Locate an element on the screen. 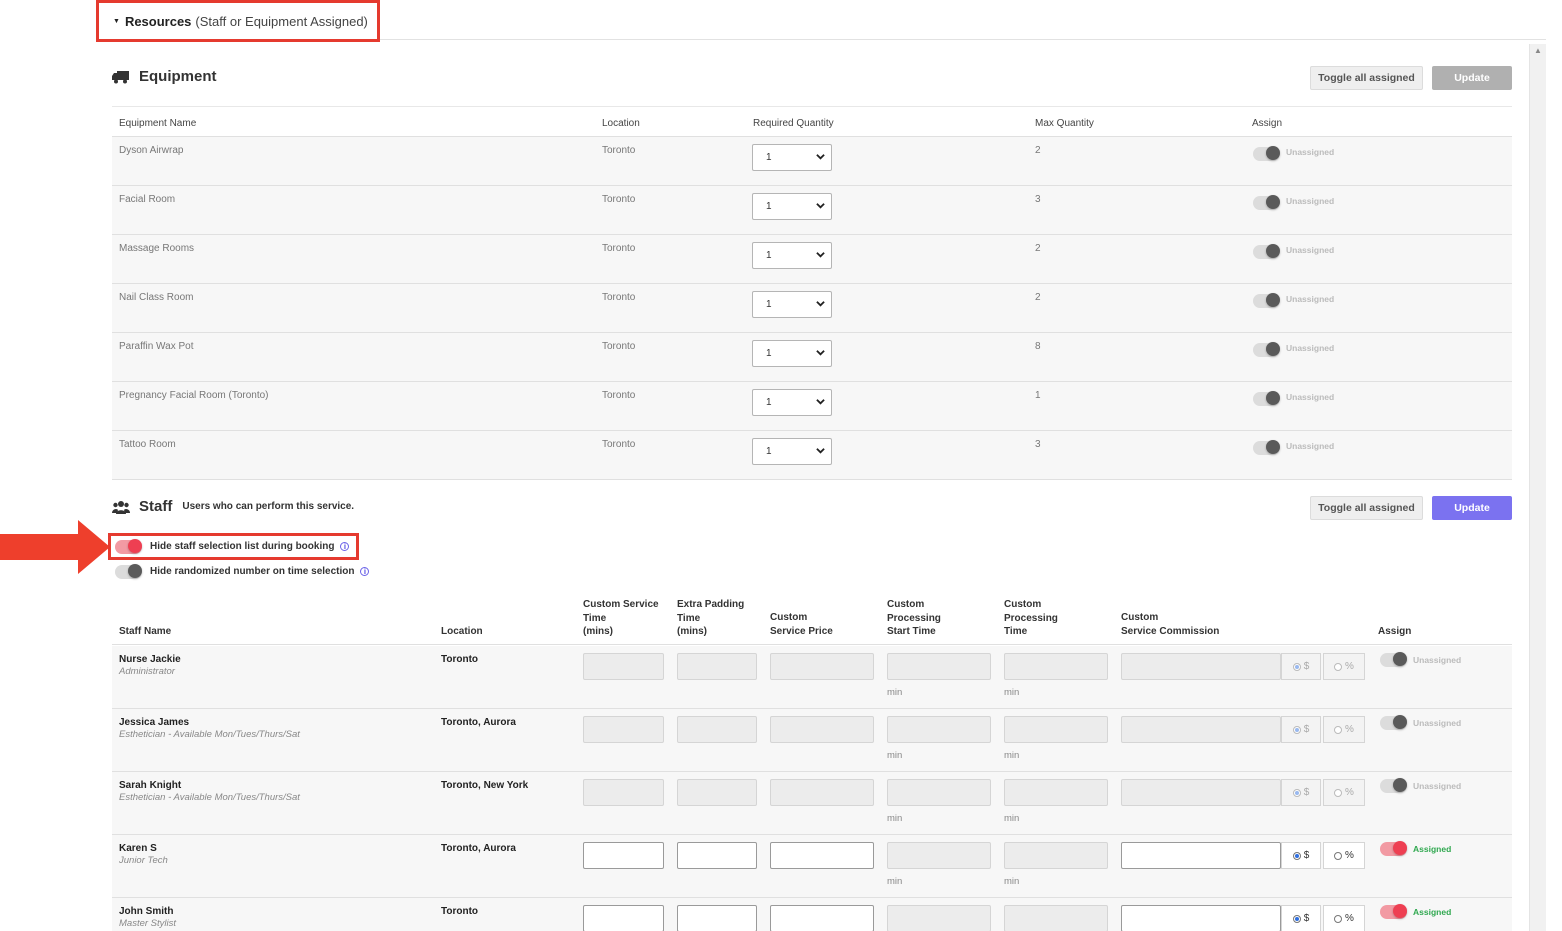 This screenshot has width=1562, height=931. staff-name: Karen S is located at coordinates (138, 848).